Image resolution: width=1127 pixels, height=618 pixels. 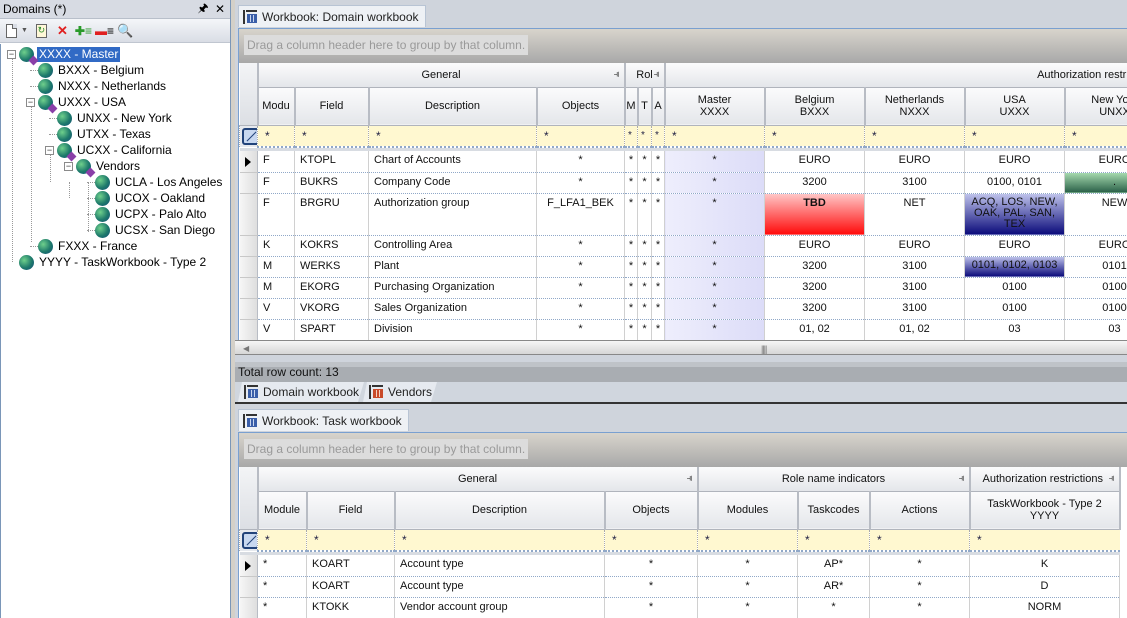 I want to click on collapse-icon: −, so click(x=11, y=54).